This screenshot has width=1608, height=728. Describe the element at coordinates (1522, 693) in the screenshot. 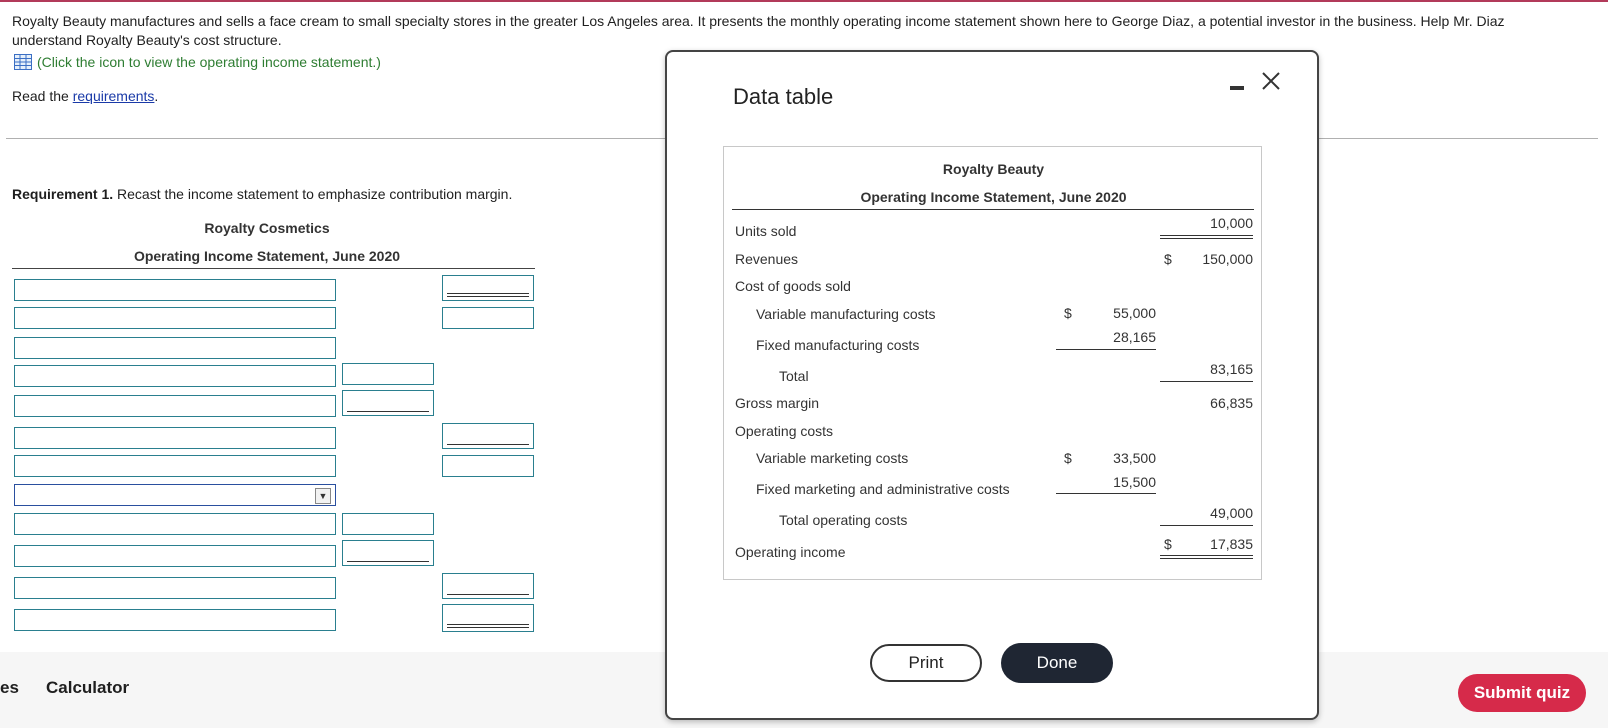

I see `submit-quiz-button: Submit quiz` at that location.